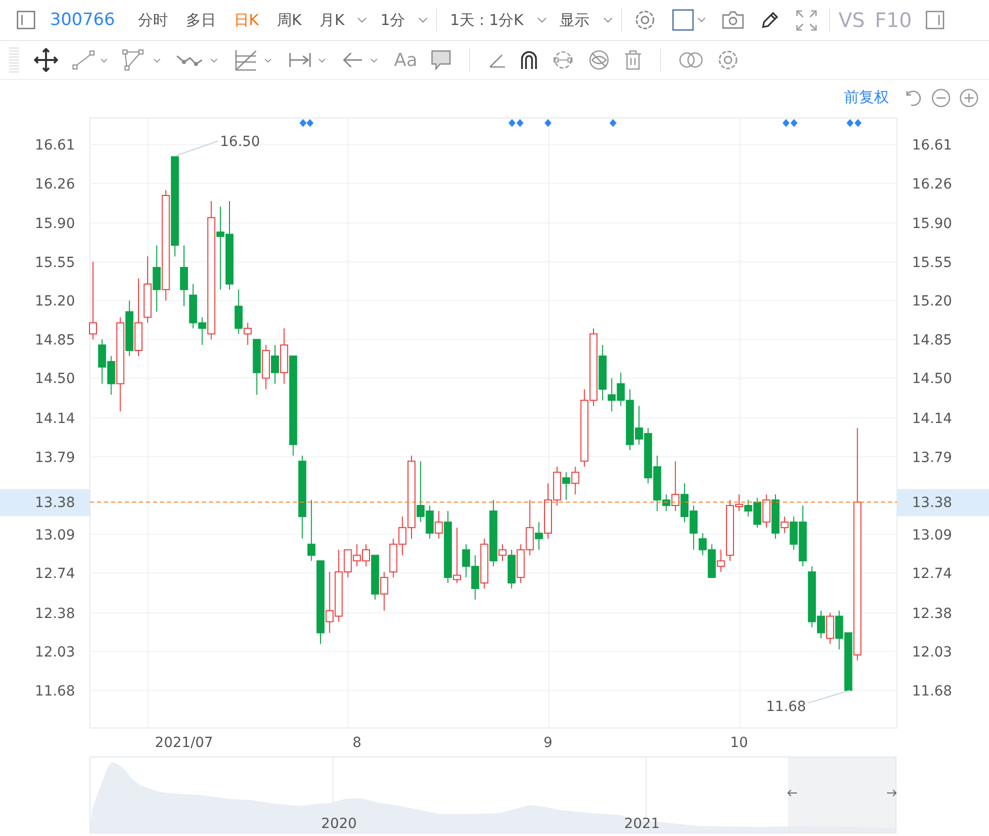 The width and height of the screenshot is (989, 836). I want to click on navigator-year-label: 2021, so click(642, 824).